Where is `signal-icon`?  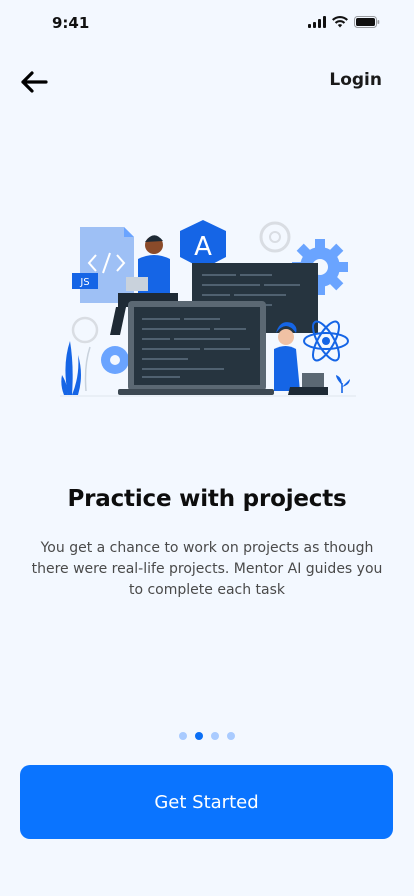
signal-icon is located at coordinates (317, 22).